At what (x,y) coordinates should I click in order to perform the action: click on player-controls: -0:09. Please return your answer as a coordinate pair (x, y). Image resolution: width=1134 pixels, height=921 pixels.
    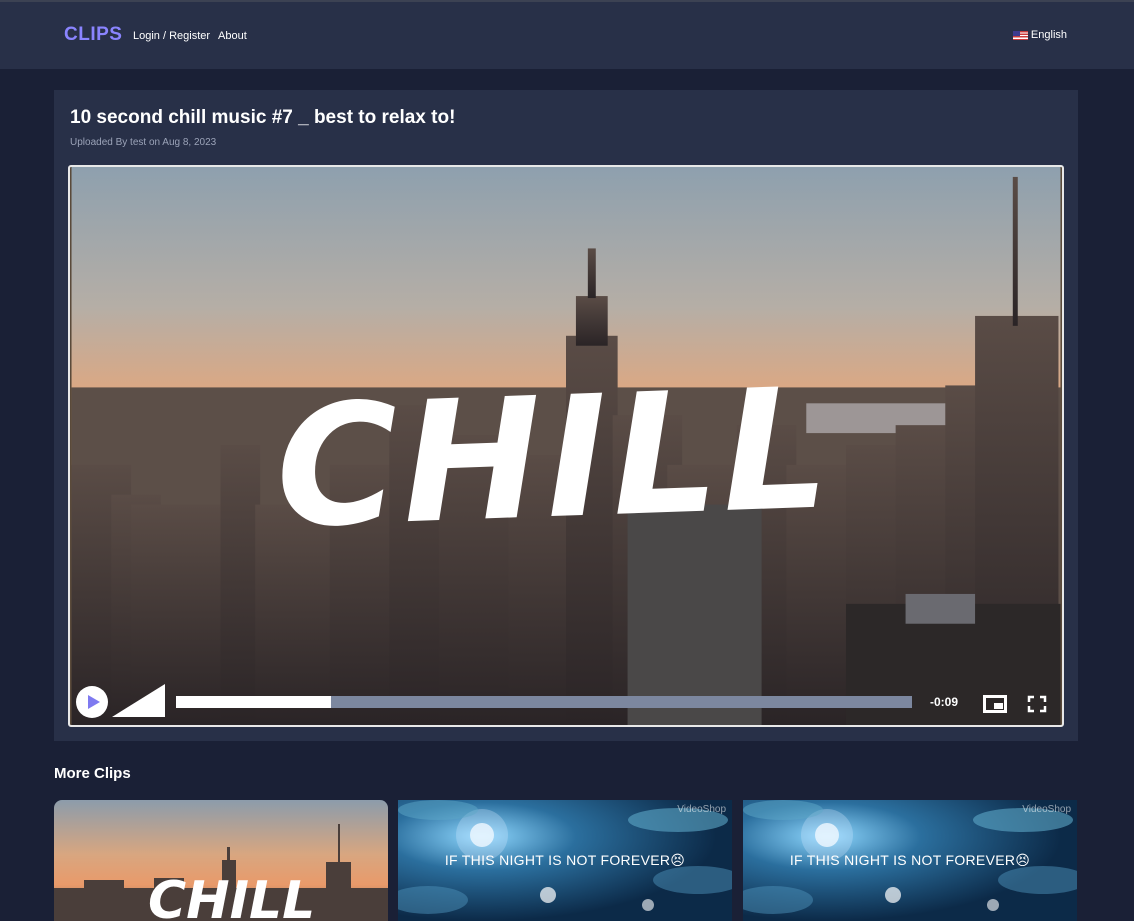
    Looking at the image, I should click on (566, 703).